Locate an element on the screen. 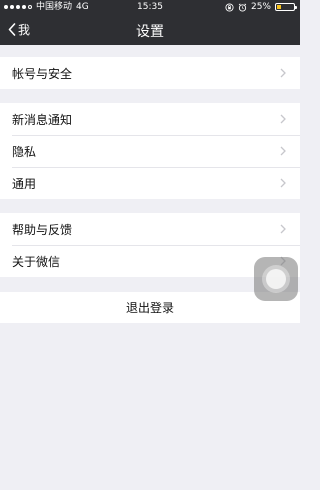 The image size is (320, 490). settings-item-label: 帮助与反馈 is located at coordinates (42, 229).